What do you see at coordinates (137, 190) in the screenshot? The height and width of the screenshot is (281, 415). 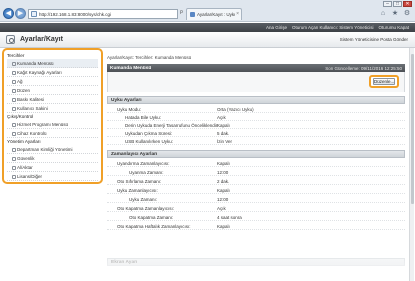 I see `setting-label: Uyku Zamanlayıcısı:` at bounding box center [137, 190].